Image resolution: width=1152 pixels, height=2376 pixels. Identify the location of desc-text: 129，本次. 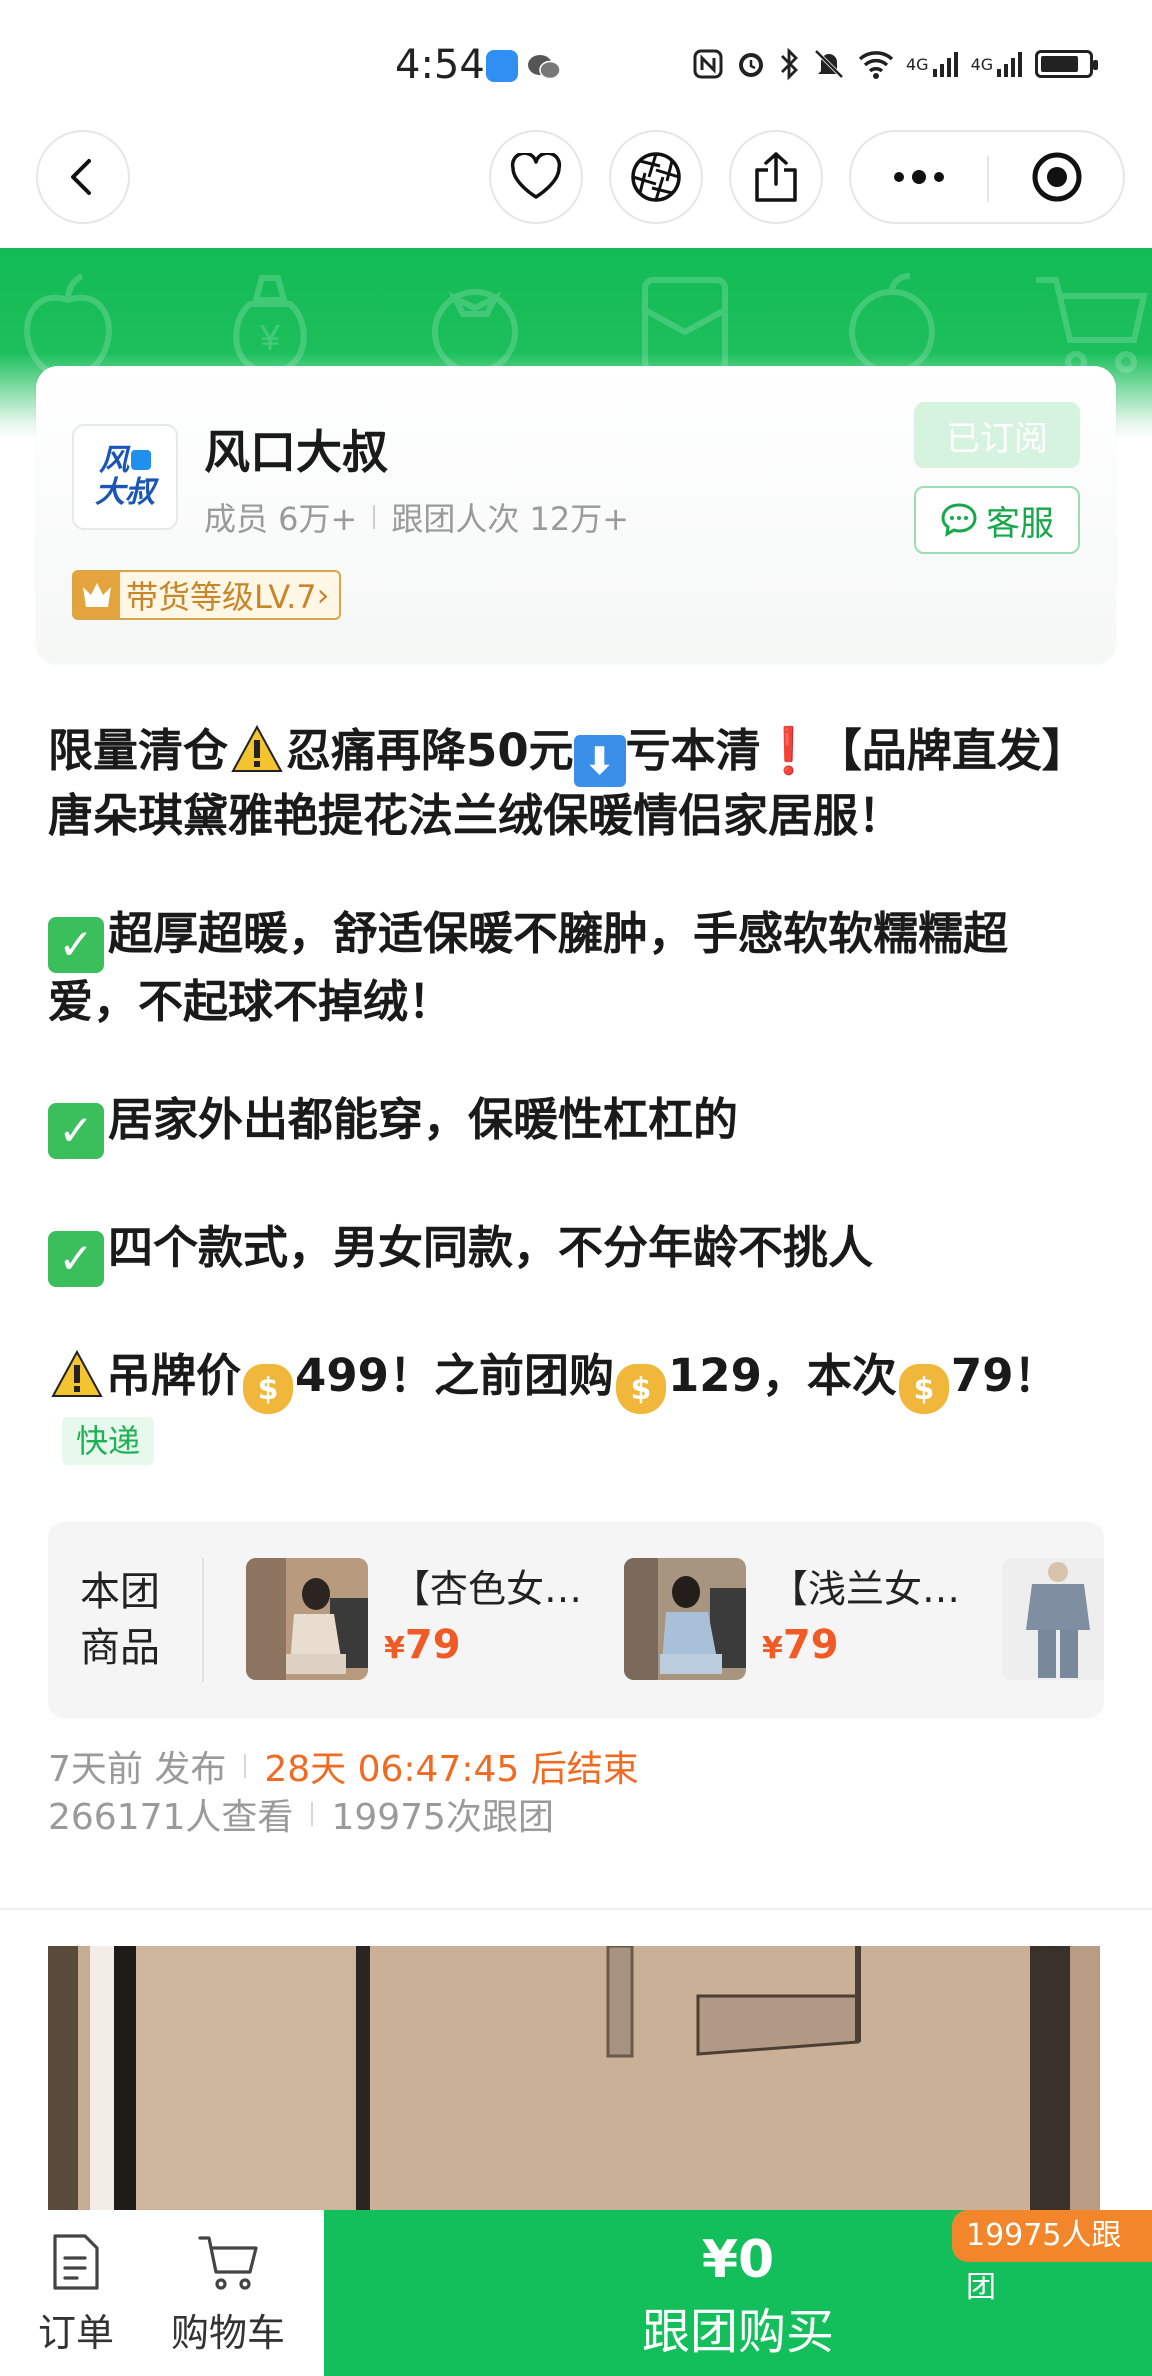
(782, 1375).